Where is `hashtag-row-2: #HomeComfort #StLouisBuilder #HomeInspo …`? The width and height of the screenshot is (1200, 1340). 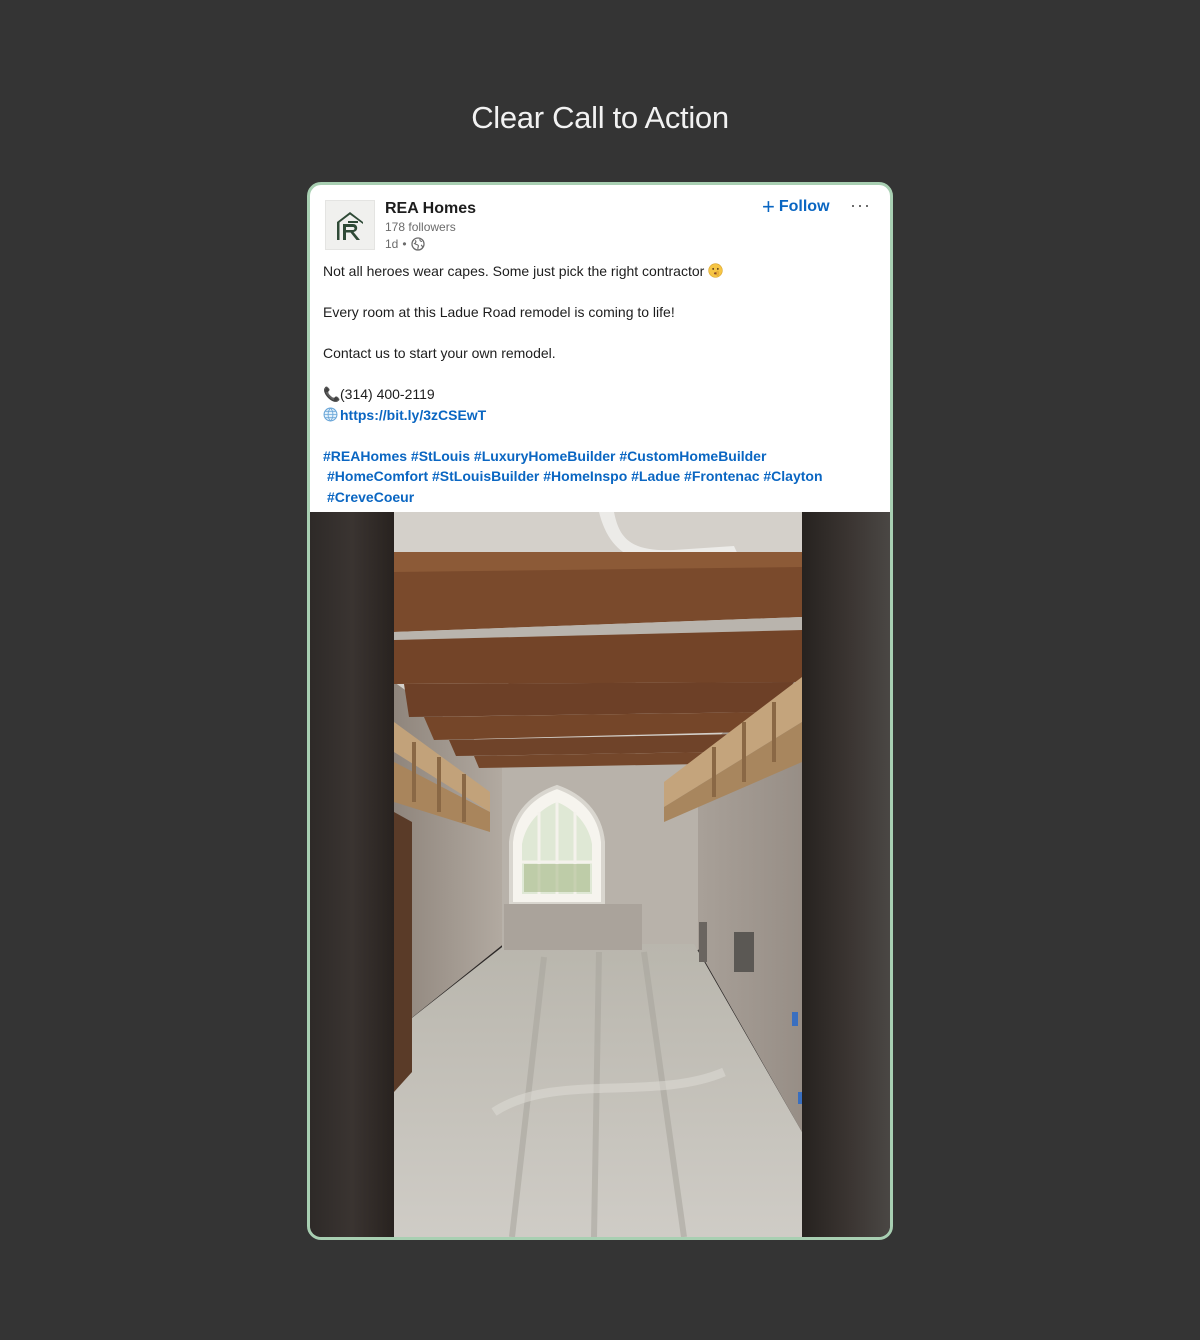
hashtag-row-2: #HomeComfort #StLouisBuilder #HomeInspo … is located at coordinates (598, 476).